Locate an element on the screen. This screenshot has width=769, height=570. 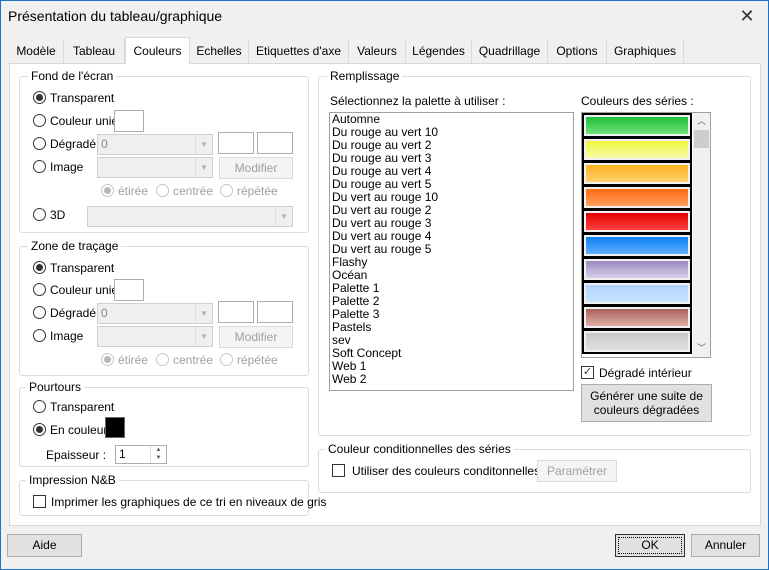
window-title: Présentation du tableau/graphique is located at coordinates (115, 16).